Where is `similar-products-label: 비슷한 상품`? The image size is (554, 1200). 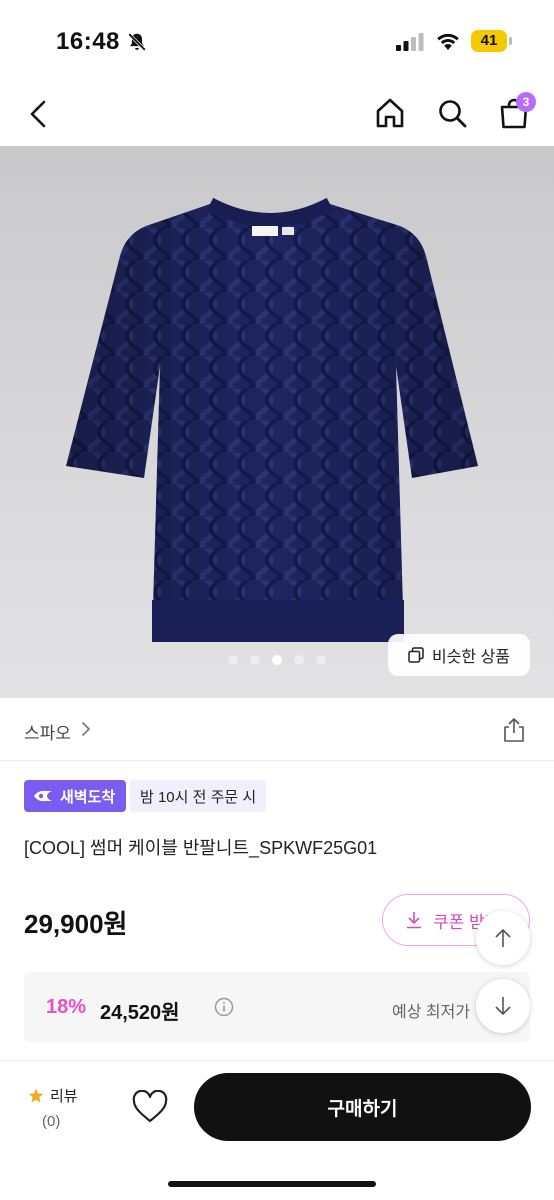 similar-products-label: 비슷한 상품 is located at coordinates (471, 657).